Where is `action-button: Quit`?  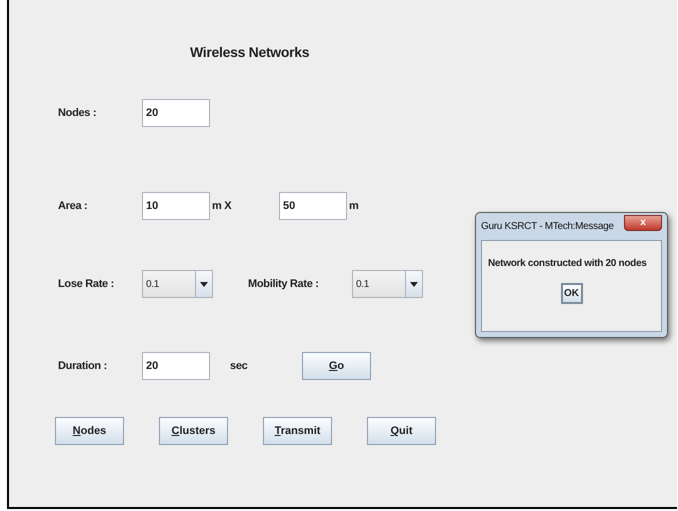 action-button: Quit is located at coordinates (401, 431).